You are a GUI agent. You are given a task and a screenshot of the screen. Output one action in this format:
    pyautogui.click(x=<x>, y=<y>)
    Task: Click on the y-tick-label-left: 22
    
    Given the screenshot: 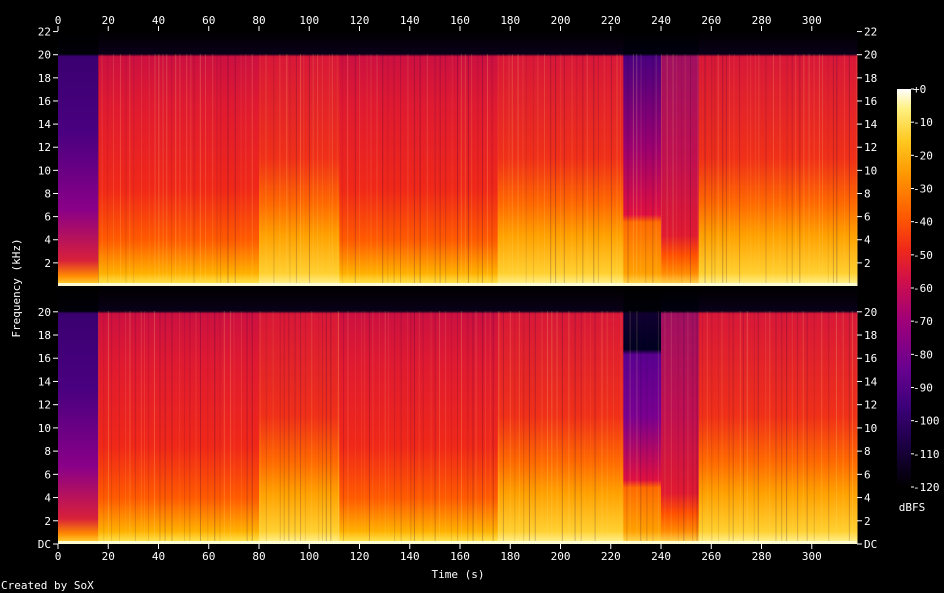 What is the action you would take?
    pyautogui.click(x=44, y=32)
    